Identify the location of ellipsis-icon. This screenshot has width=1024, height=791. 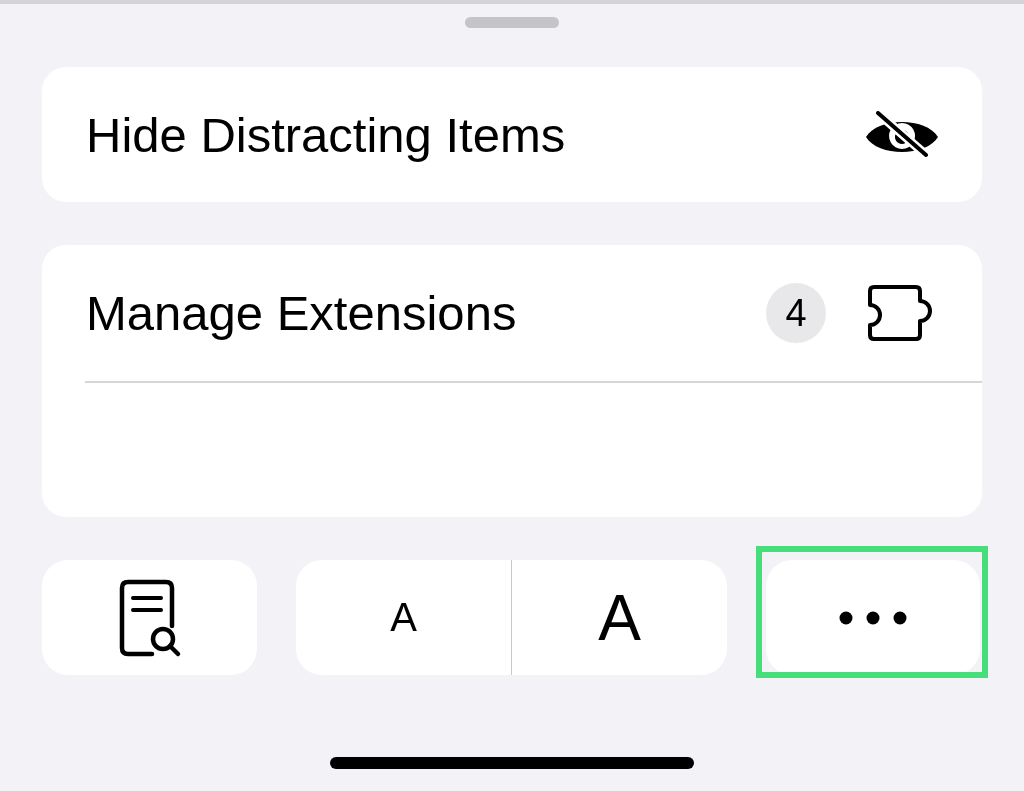
(873, 617).